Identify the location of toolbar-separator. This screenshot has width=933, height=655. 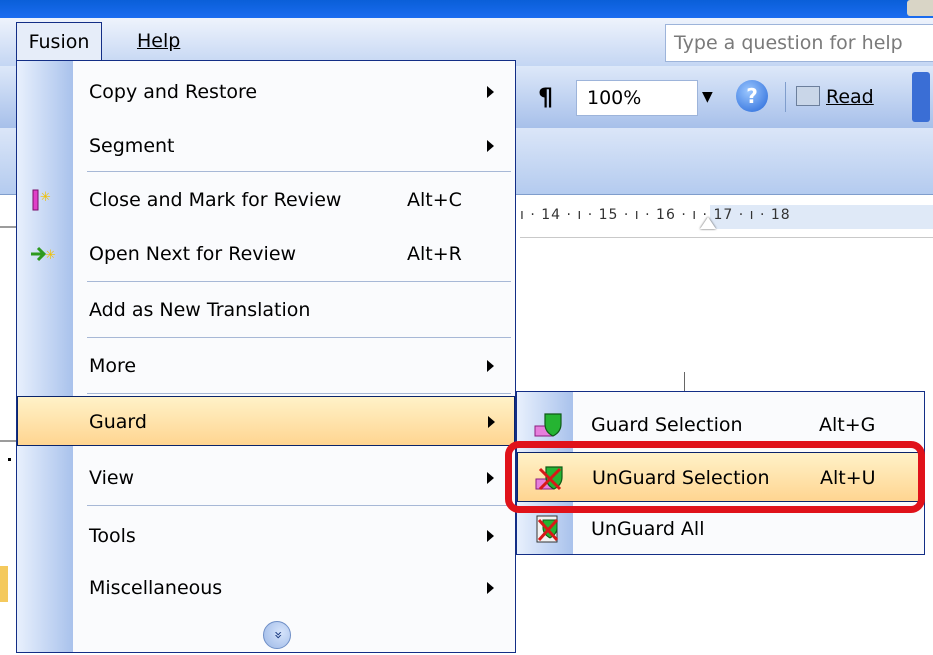
(785, 97).